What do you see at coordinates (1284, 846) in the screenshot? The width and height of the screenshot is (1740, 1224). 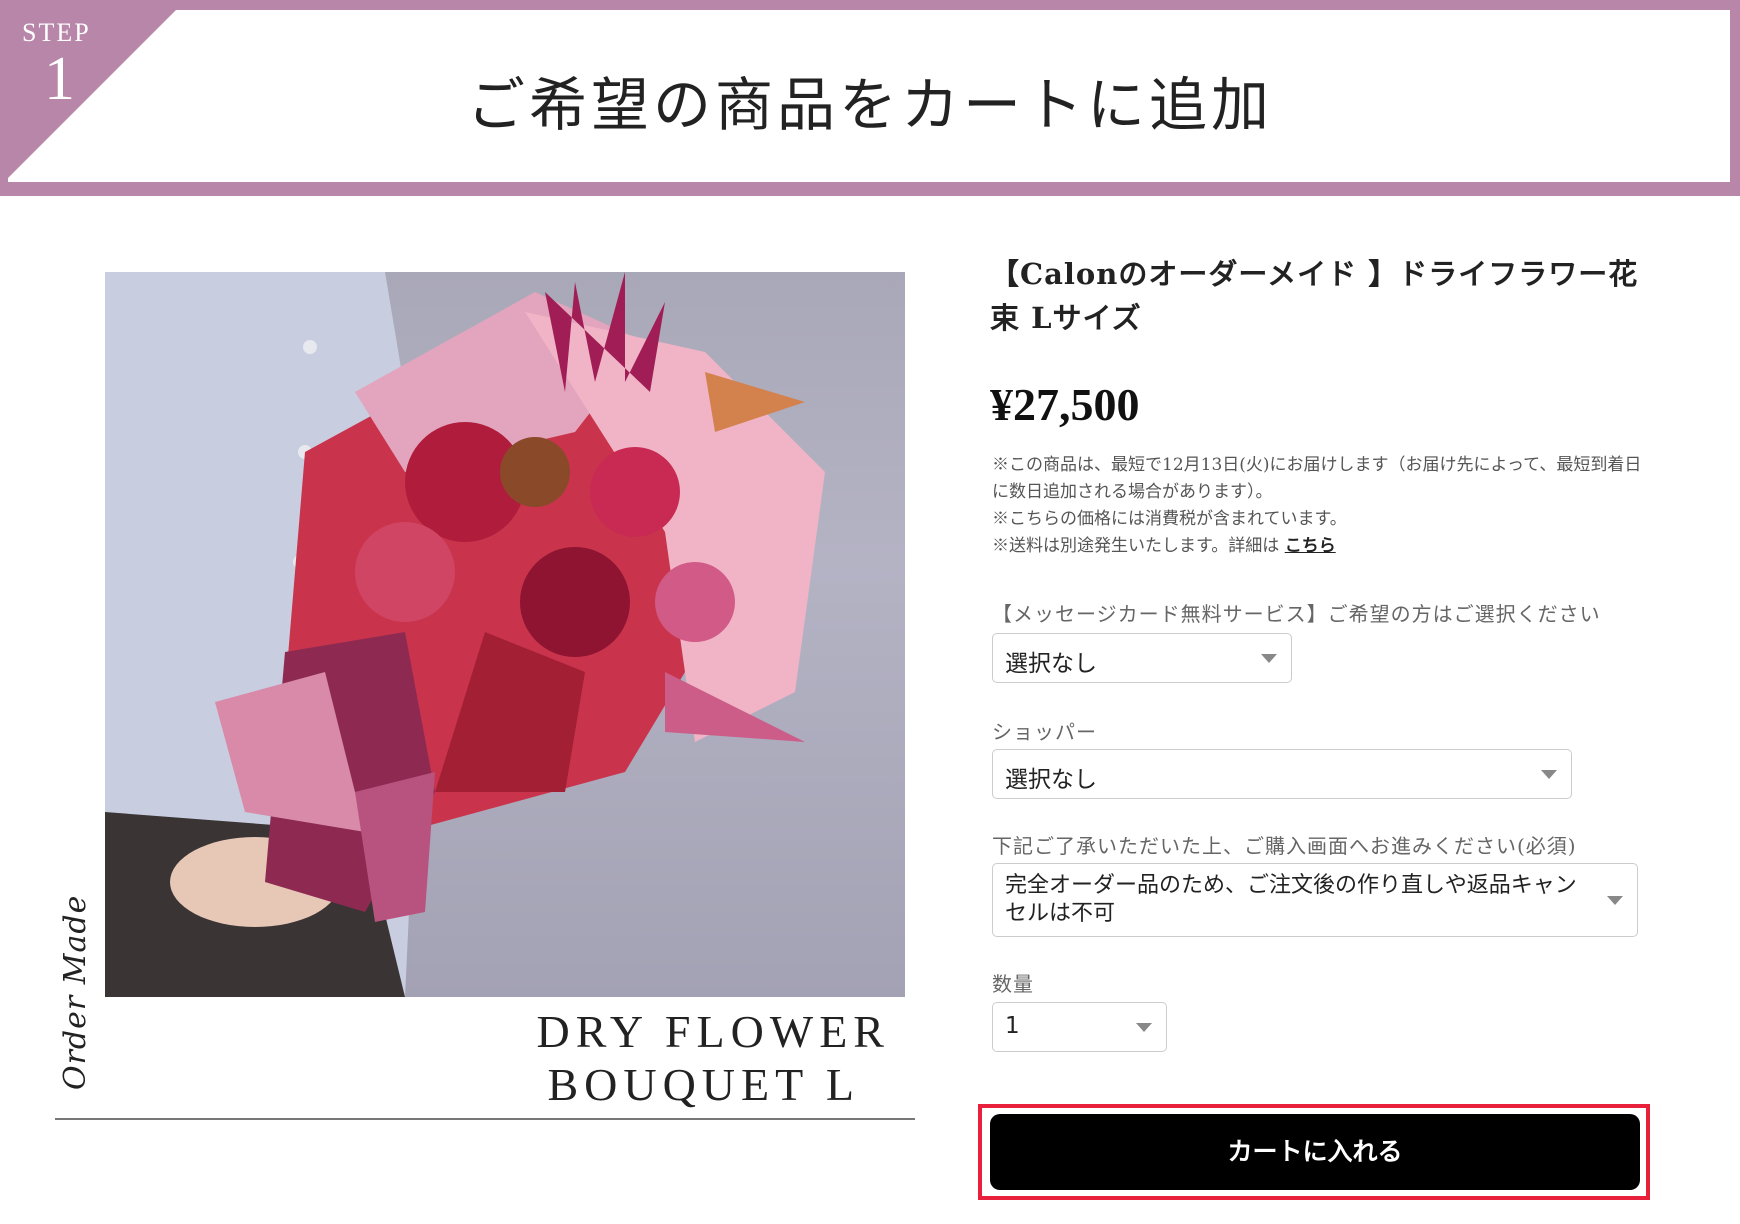 I see `consent-label: 下記ご了承いただいた上、ご購入画面へお進みください(必須)` at bounding box center [1284, 846].